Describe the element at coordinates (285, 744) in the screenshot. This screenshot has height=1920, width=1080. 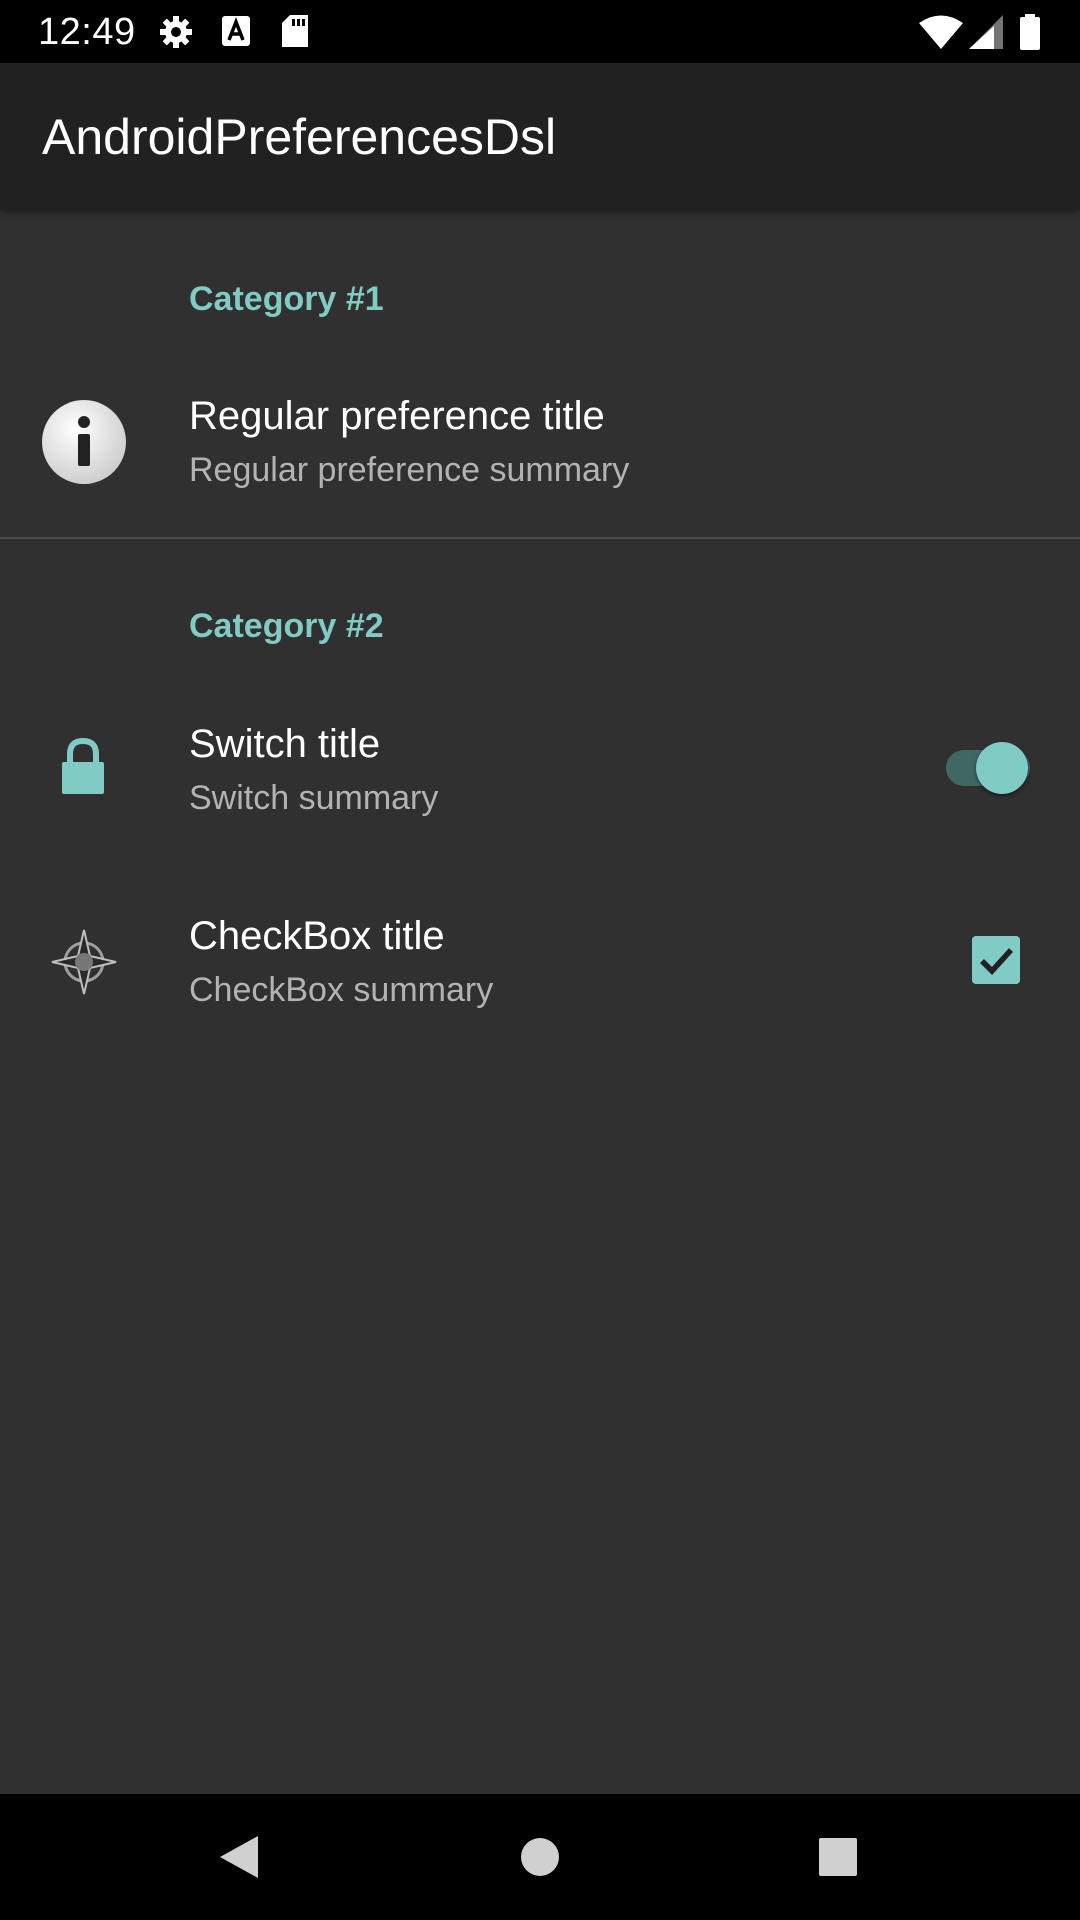
I see `switch-preference-title: Switch title` at that location.